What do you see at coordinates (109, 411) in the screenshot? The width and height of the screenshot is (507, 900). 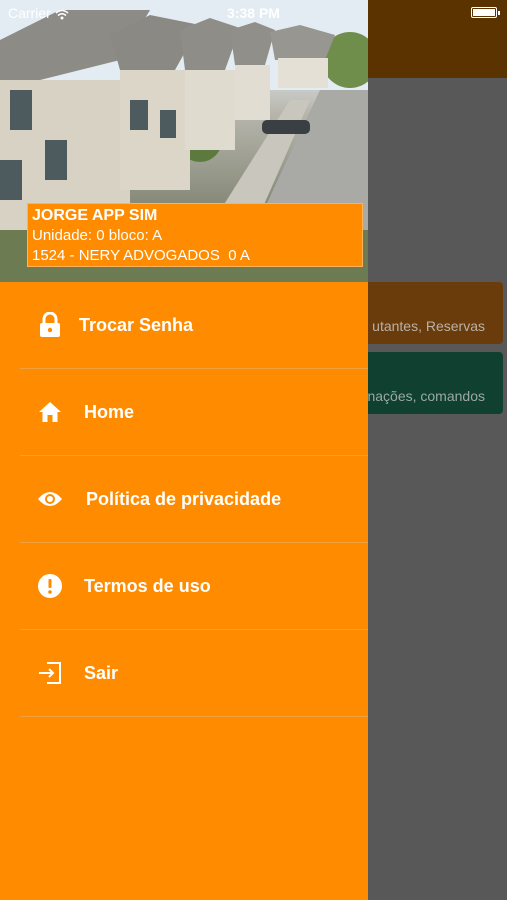 I see `menu-item-label: Home` at bounding box center [109, 411].